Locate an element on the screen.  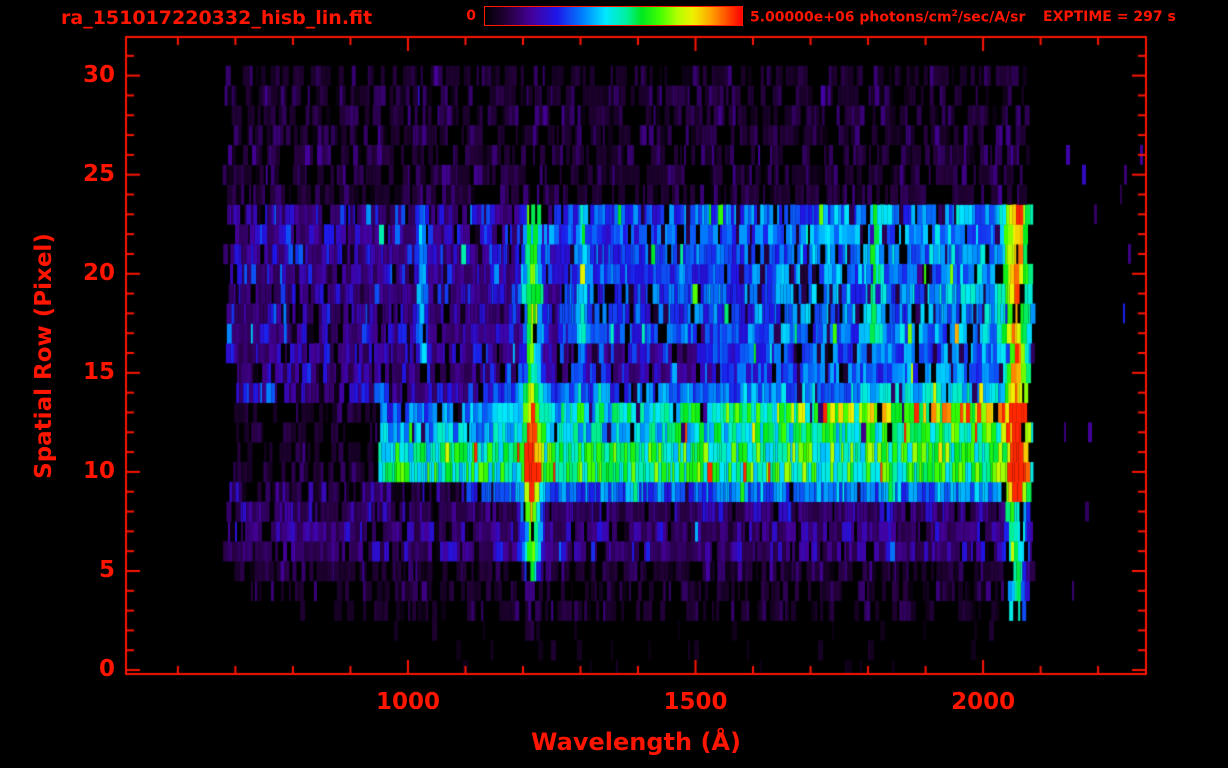
x-axis-title: Wavelength (Å) is located at coordinates (636, 742).